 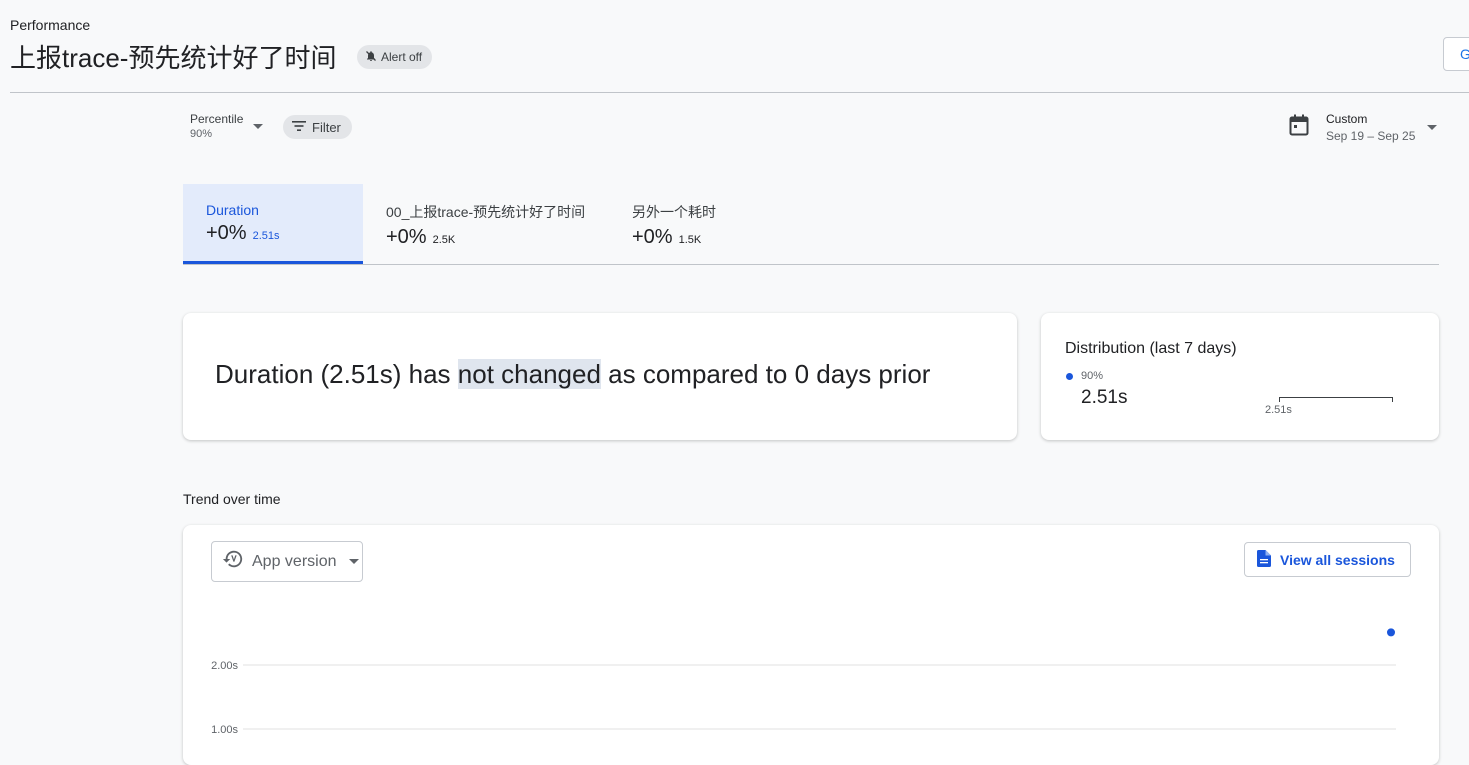 I want to click on filter-button: Filter, so click(x=317, y=127).